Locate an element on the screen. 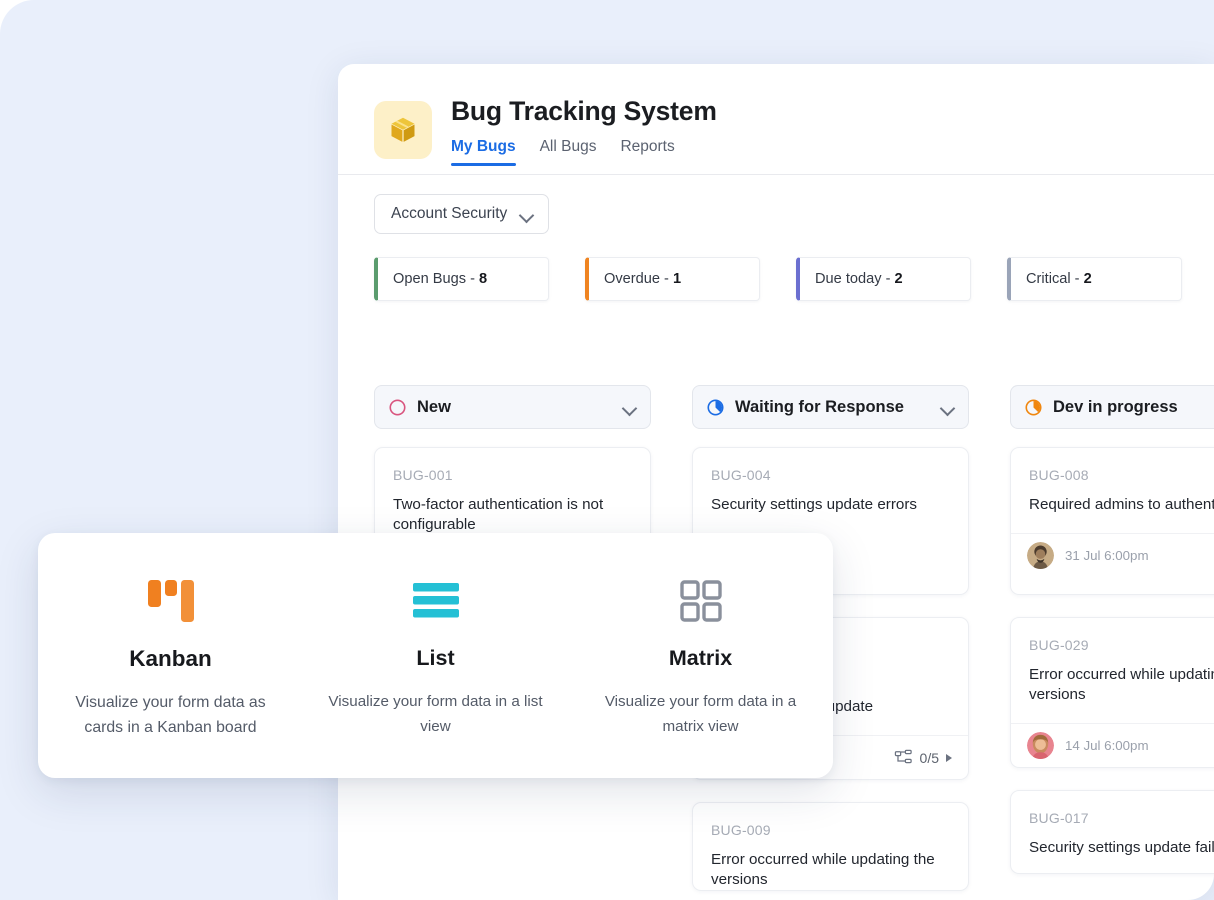  card-footer: 14 Jul 6:00pm is located at coordinates (1112, 745).